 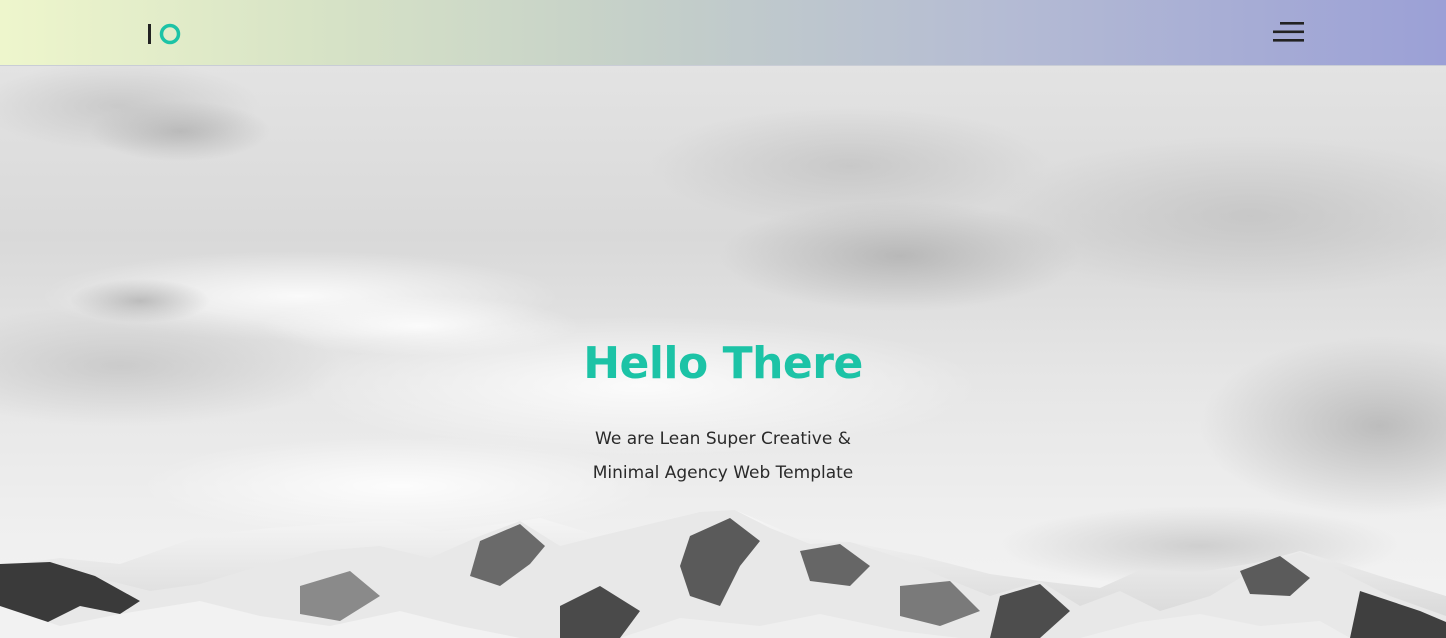 I want to click on hero-title: Hello There, so click(x=723, y=363).